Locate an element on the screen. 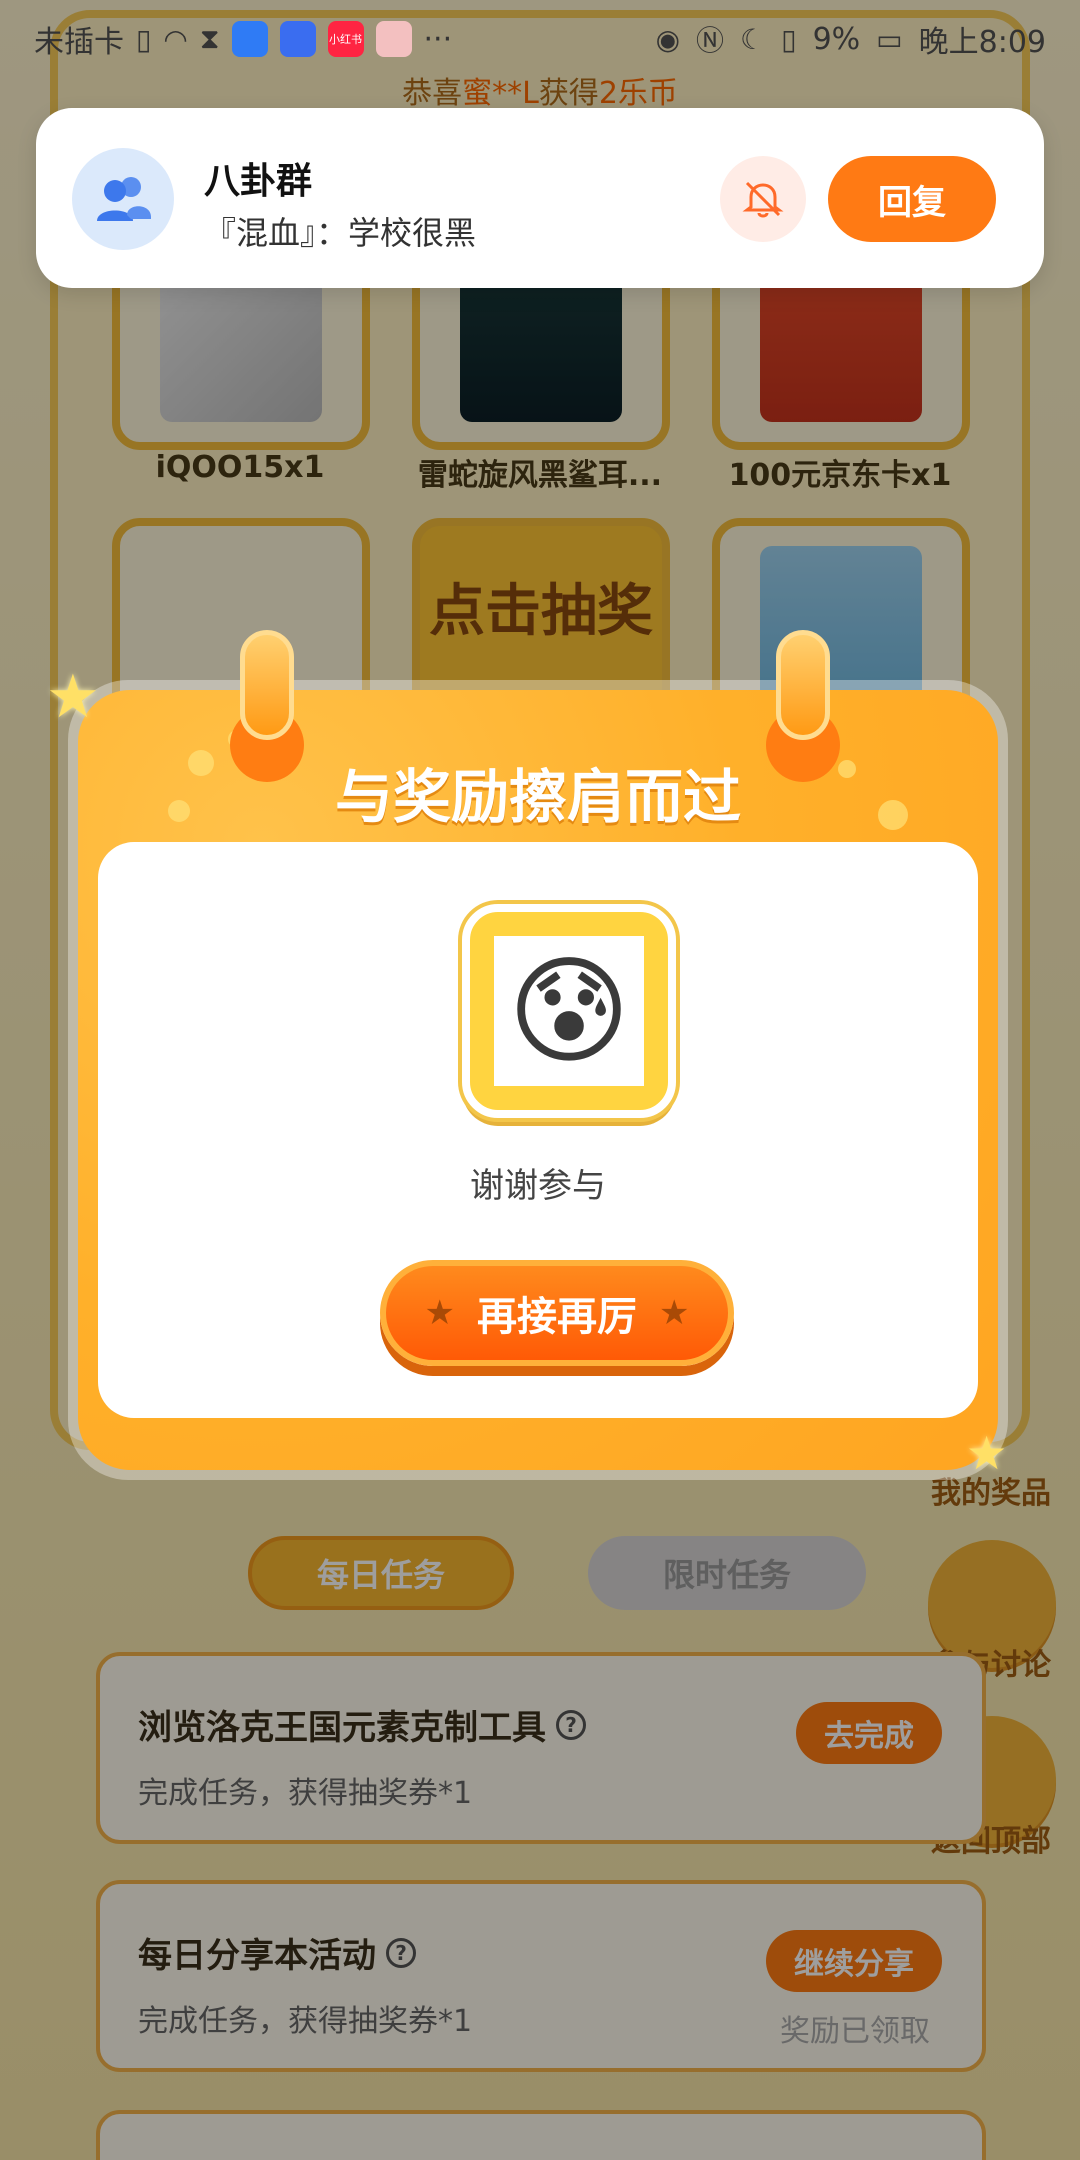  eye-icon: ◉ is located at coordinates (668, 39).